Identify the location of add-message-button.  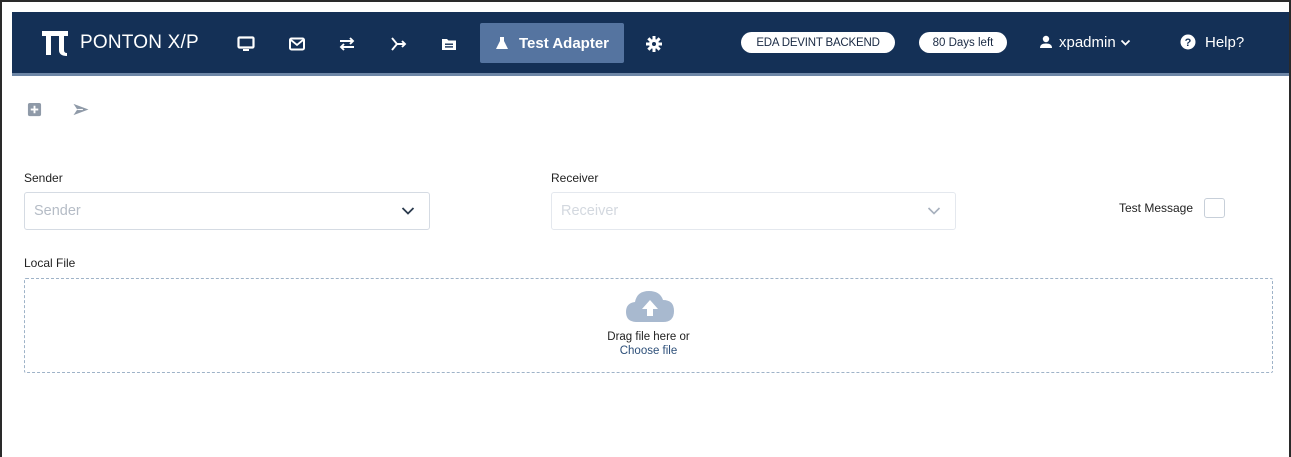
(34, 109).